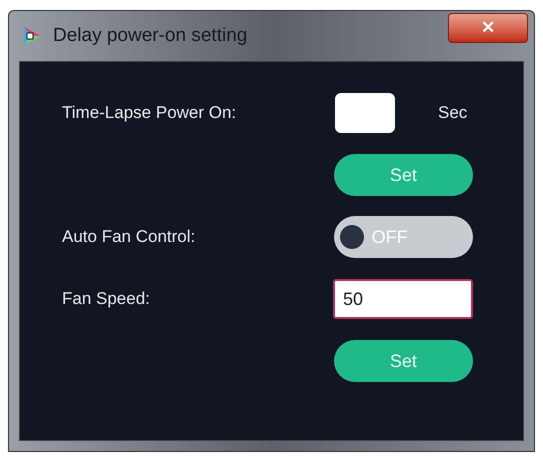  I want to click on field-label: Auto Fan Control:, so click(129, 237).